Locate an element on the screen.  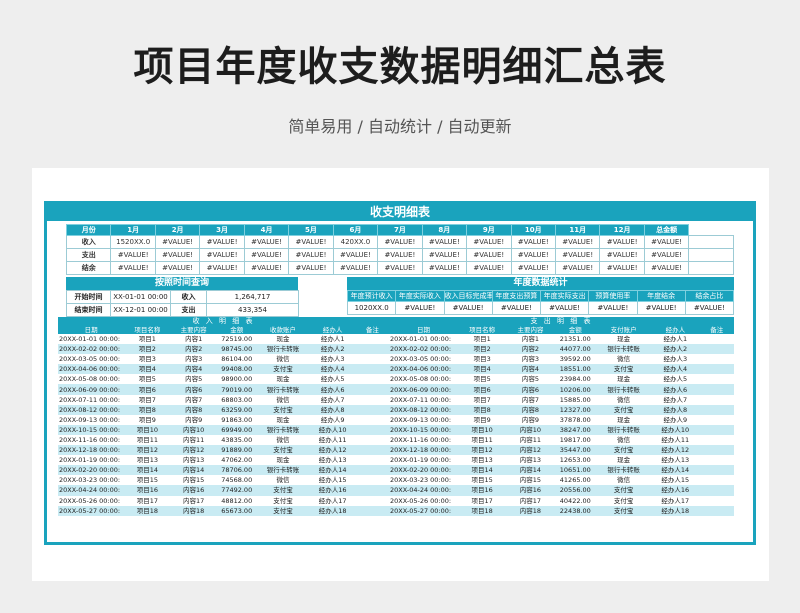
table-cell: 项目12 is located at coordinates (482, 450).